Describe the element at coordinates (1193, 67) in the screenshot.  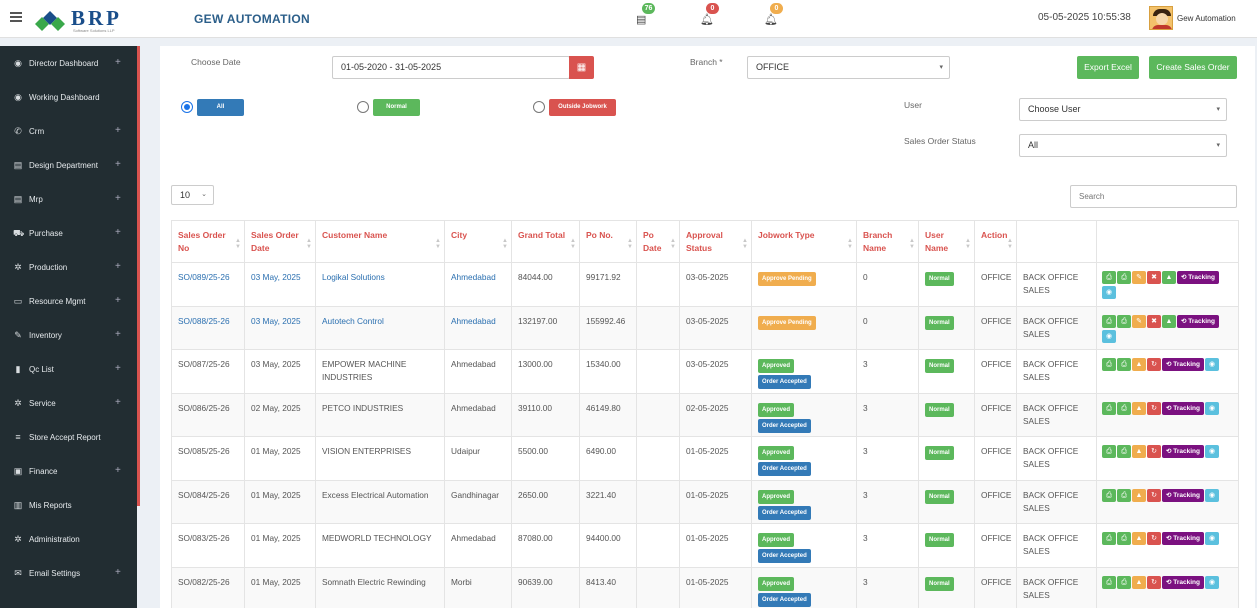
I see `create-sales-order-button: Create Sales Order` at that location.